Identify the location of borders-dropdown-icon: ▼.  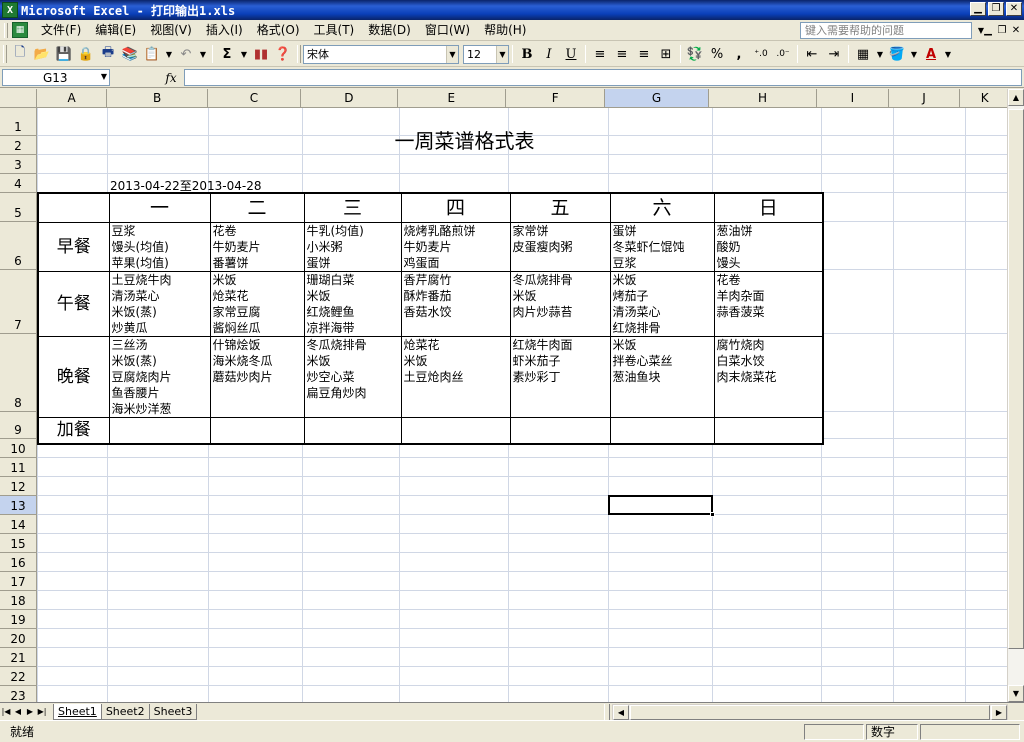
(880, 54).